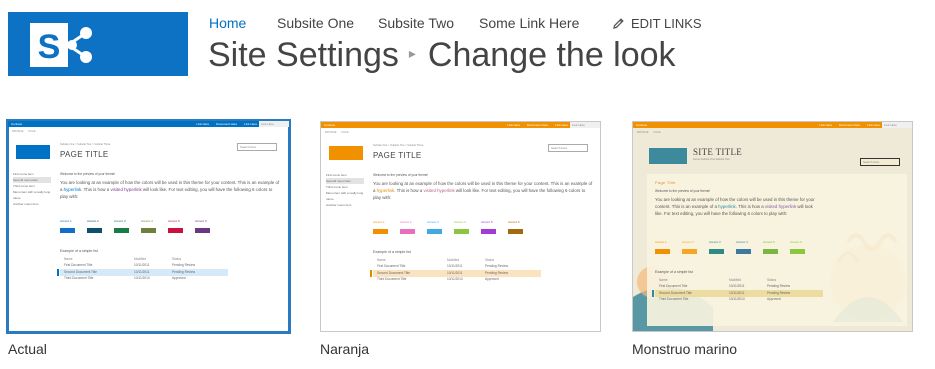 The width and height of the screenshot is (935, 369). Describe the element at coordinates (460, 222) in the screenshot. I see `preview-accent-label: Accent 4` at that location.